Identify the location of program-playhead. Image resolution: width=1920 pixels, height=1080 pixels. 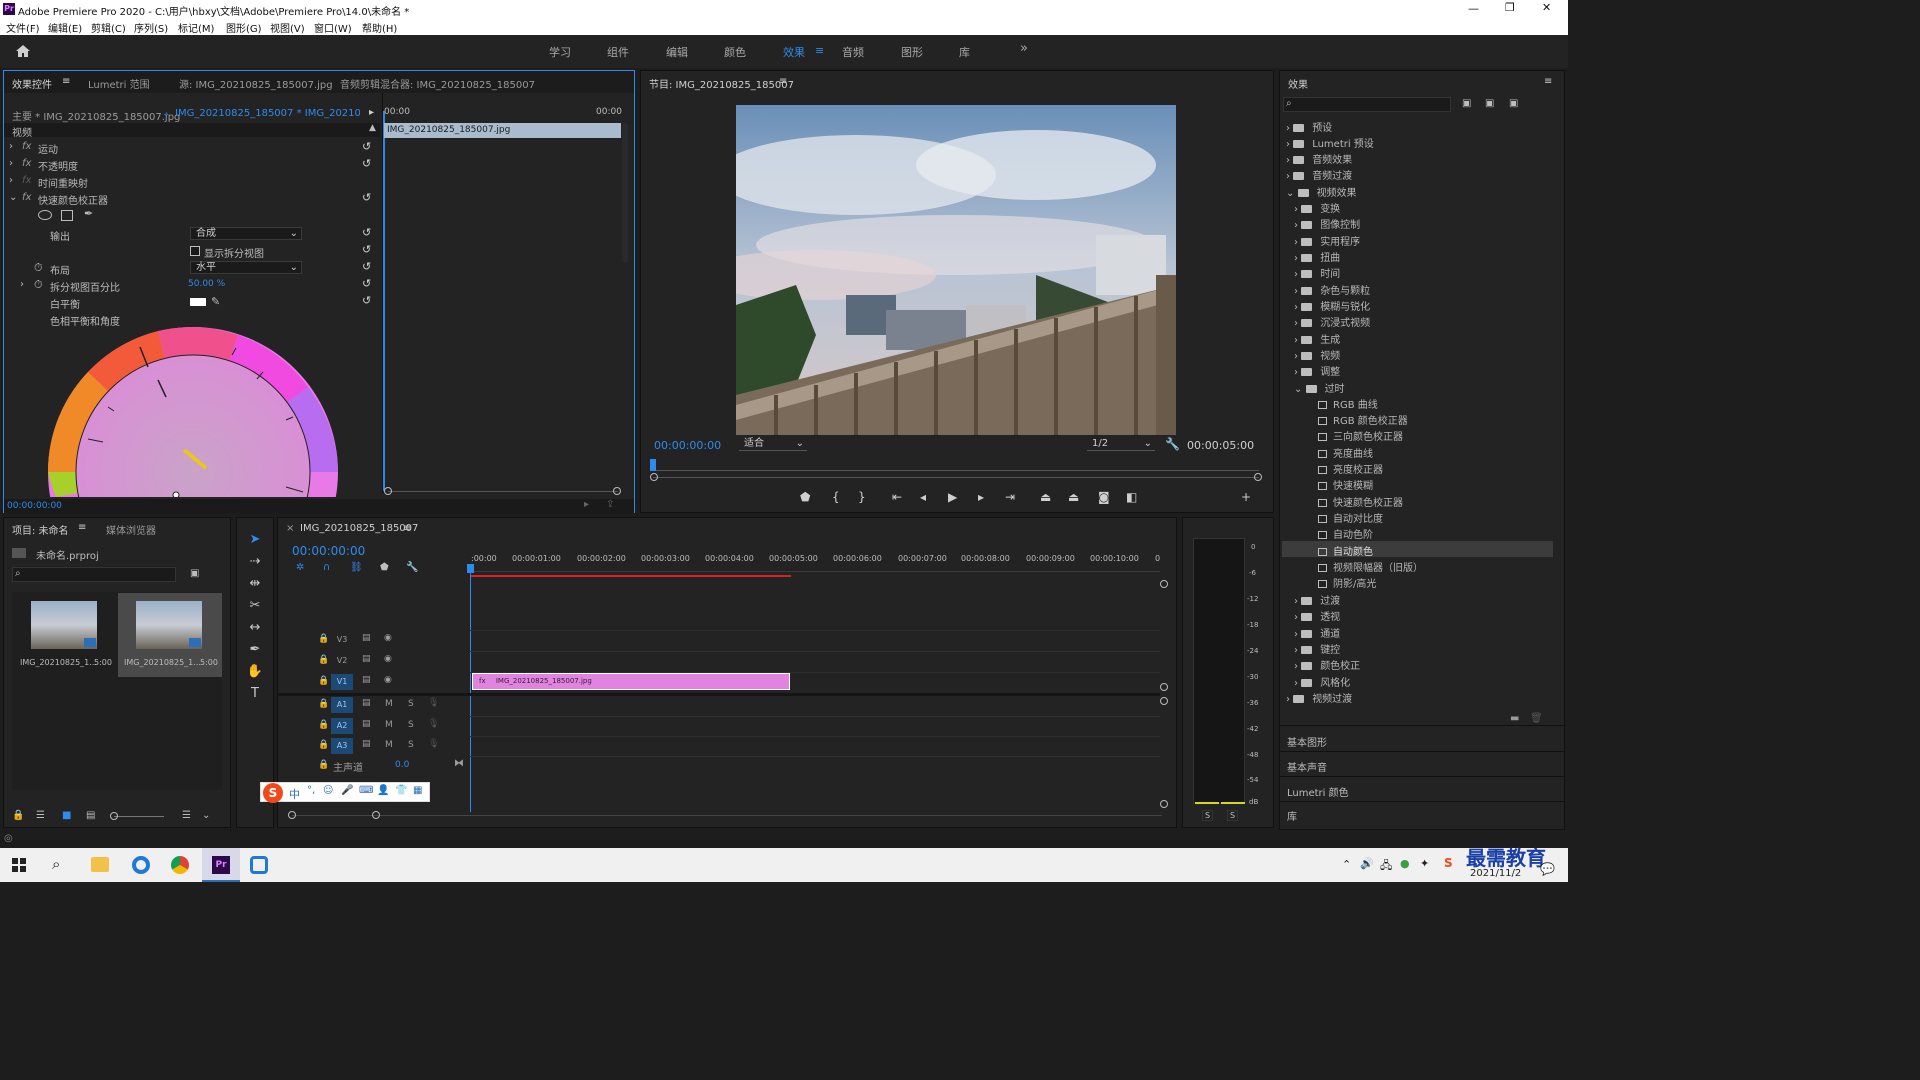
(653, 465).